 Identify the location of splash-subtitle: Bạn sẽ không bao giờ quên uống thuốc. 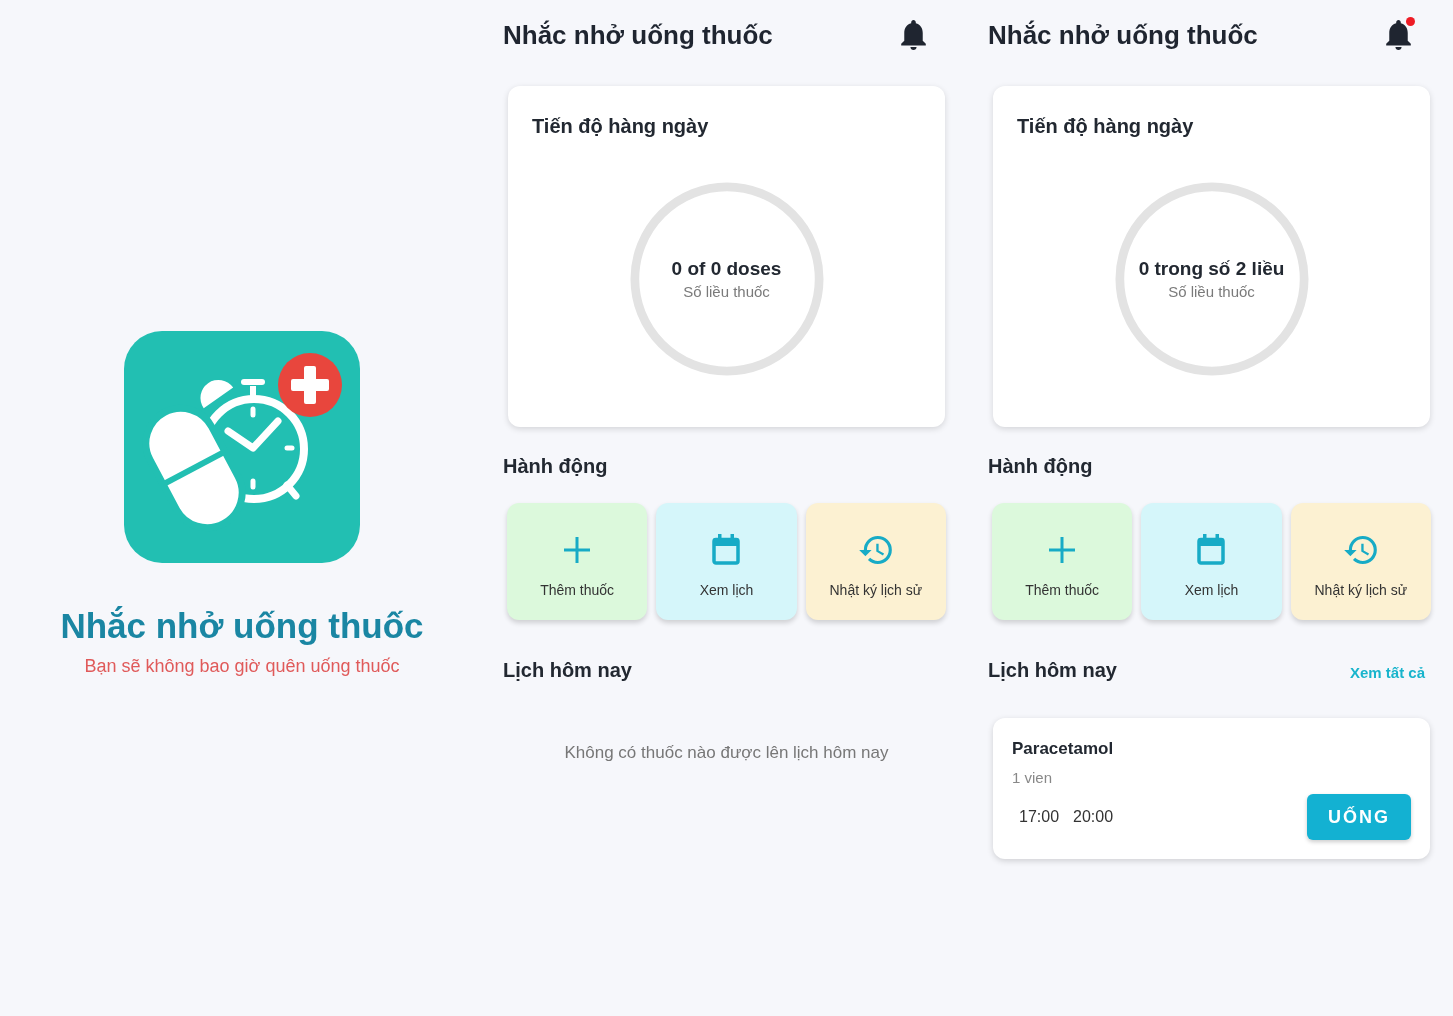
(242, 666).